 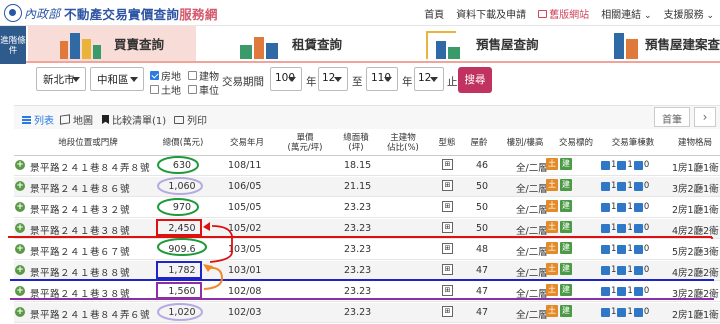 What do you see at coordinates (213, 278) in the screenshot?
I see `annotation-arrow-orange` at bounding box center [213, 278].